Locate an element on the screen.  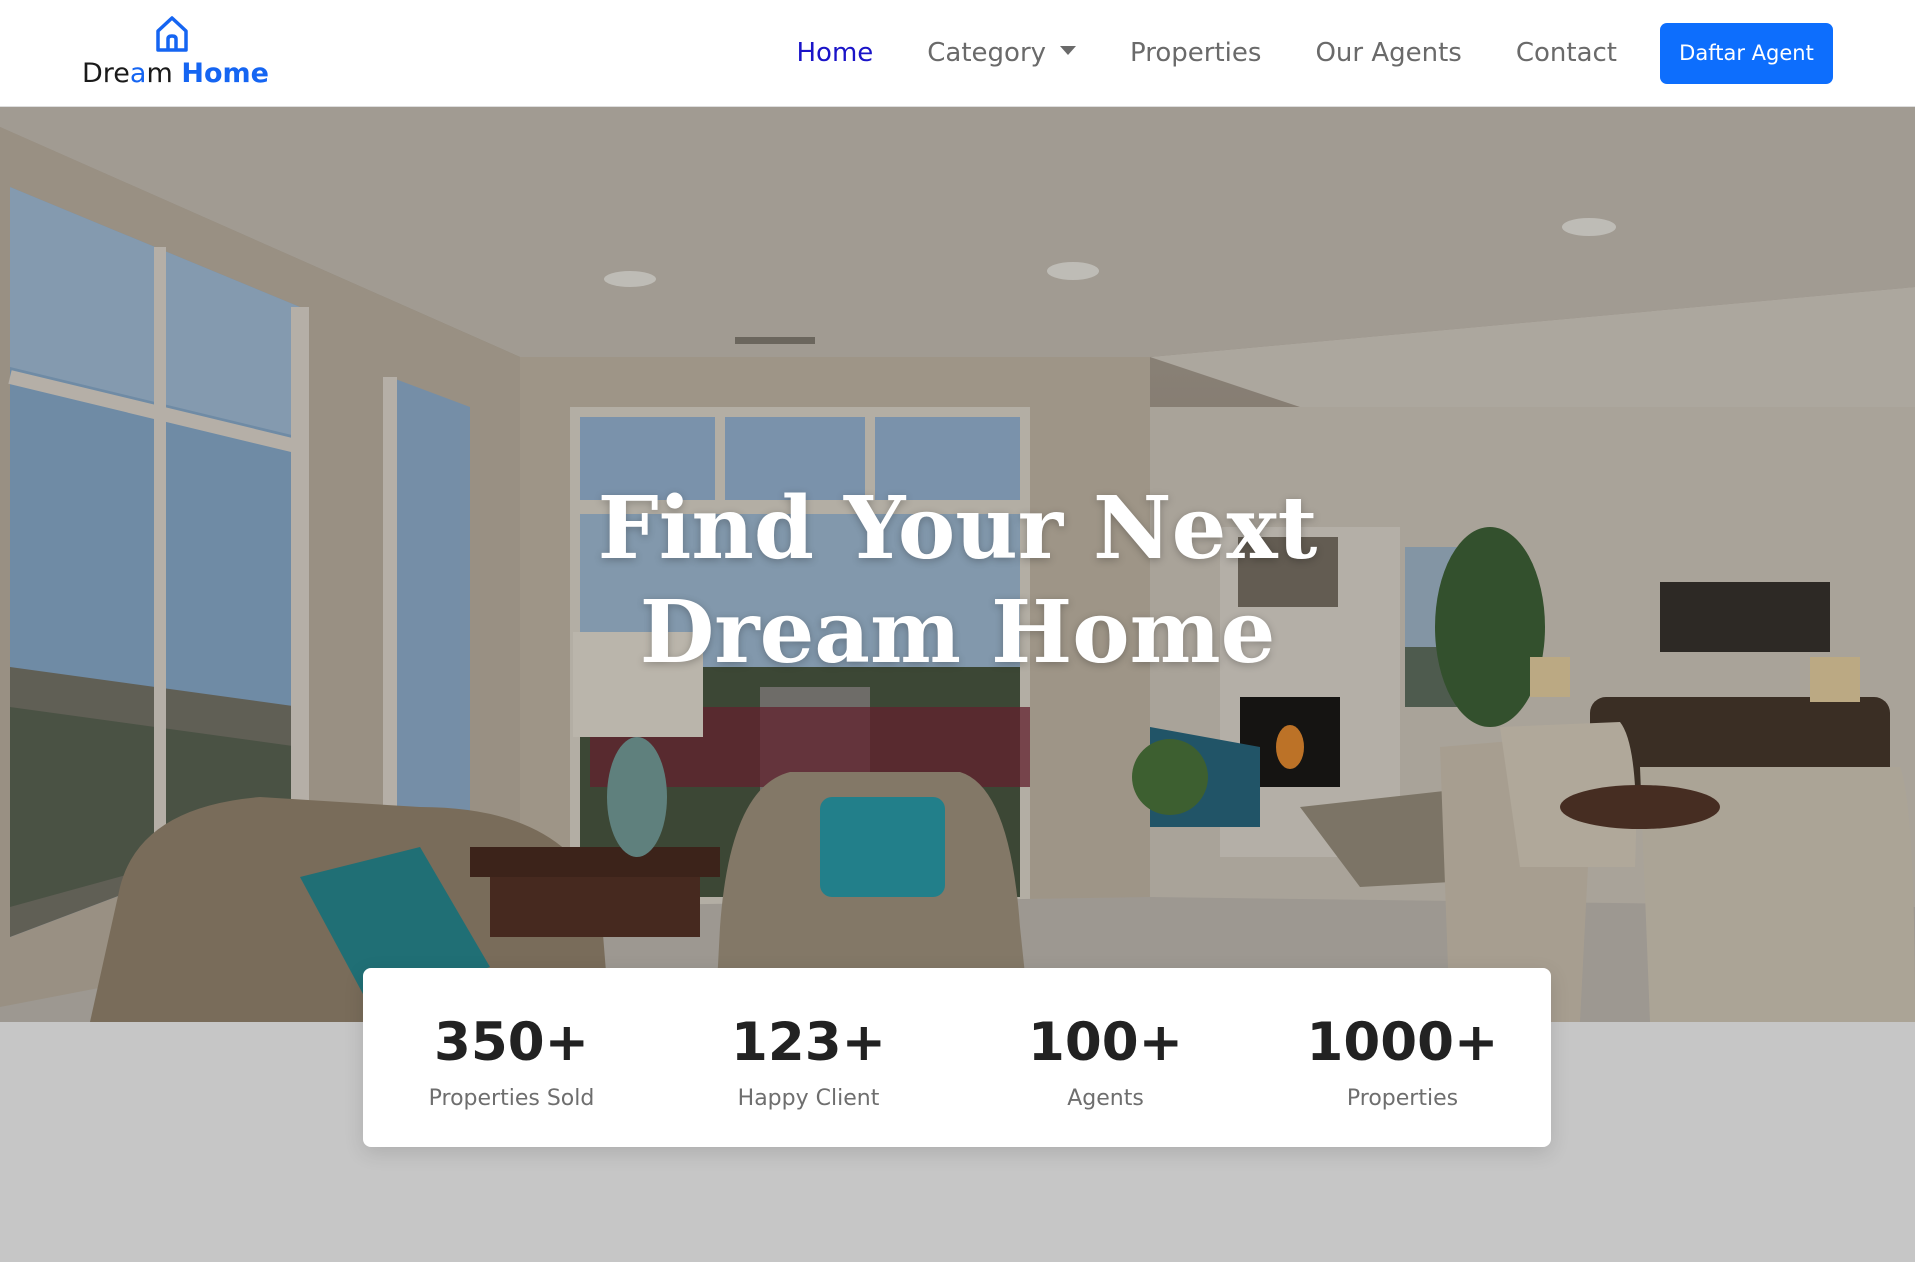
stat-value: 100+ is located at coordinates (1105, 1042).